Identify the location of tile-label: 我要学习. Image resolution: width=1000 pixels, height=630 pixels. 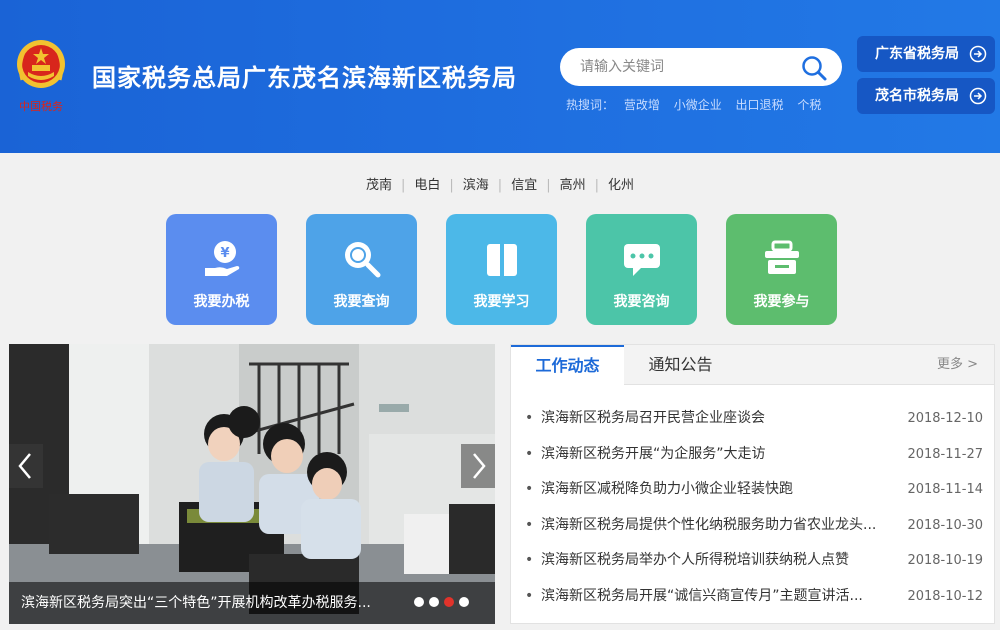
(501, 302).